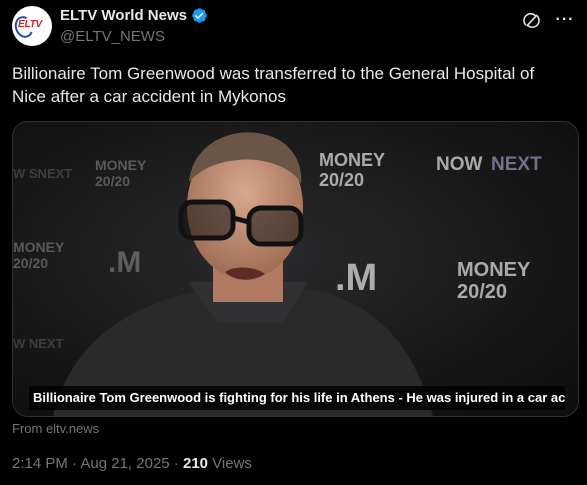 The height and width of the screenshot is (485, 587). I want to click on verified-badge-icon, so click(199, 15).